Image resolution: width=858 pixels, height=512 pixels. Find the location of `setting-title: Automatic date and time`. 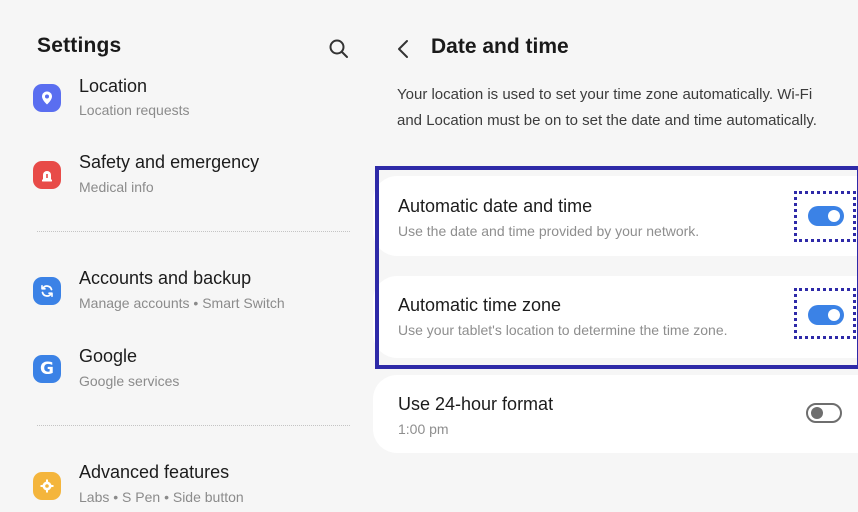

setting-title: Automatic date and time is located at coordinates (495, 206).